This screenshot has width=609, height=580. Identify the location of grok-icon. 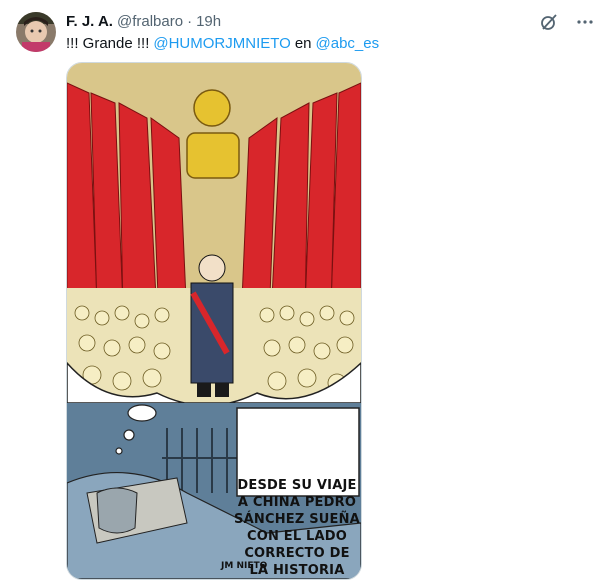
(549, 24).